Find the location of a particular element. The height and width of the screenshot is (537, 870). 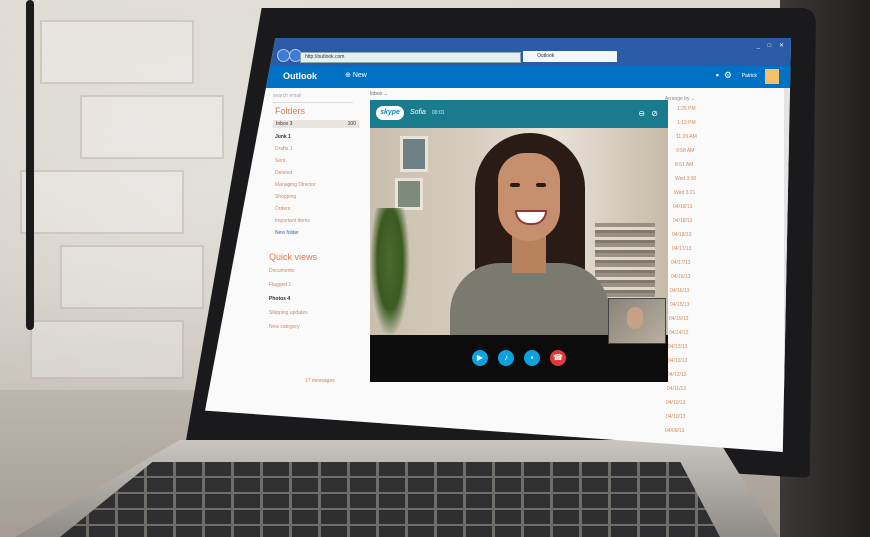

keyboard is located at coordinates (390, 499).